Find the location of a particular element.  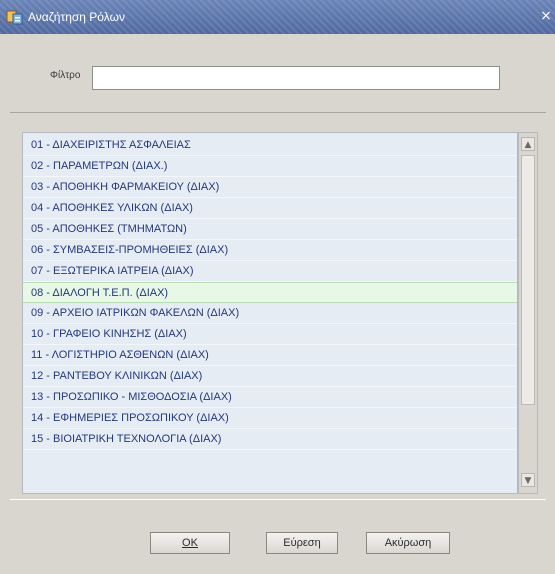

filter-panel: Φίλτρο is located at coordinates (272, 78).